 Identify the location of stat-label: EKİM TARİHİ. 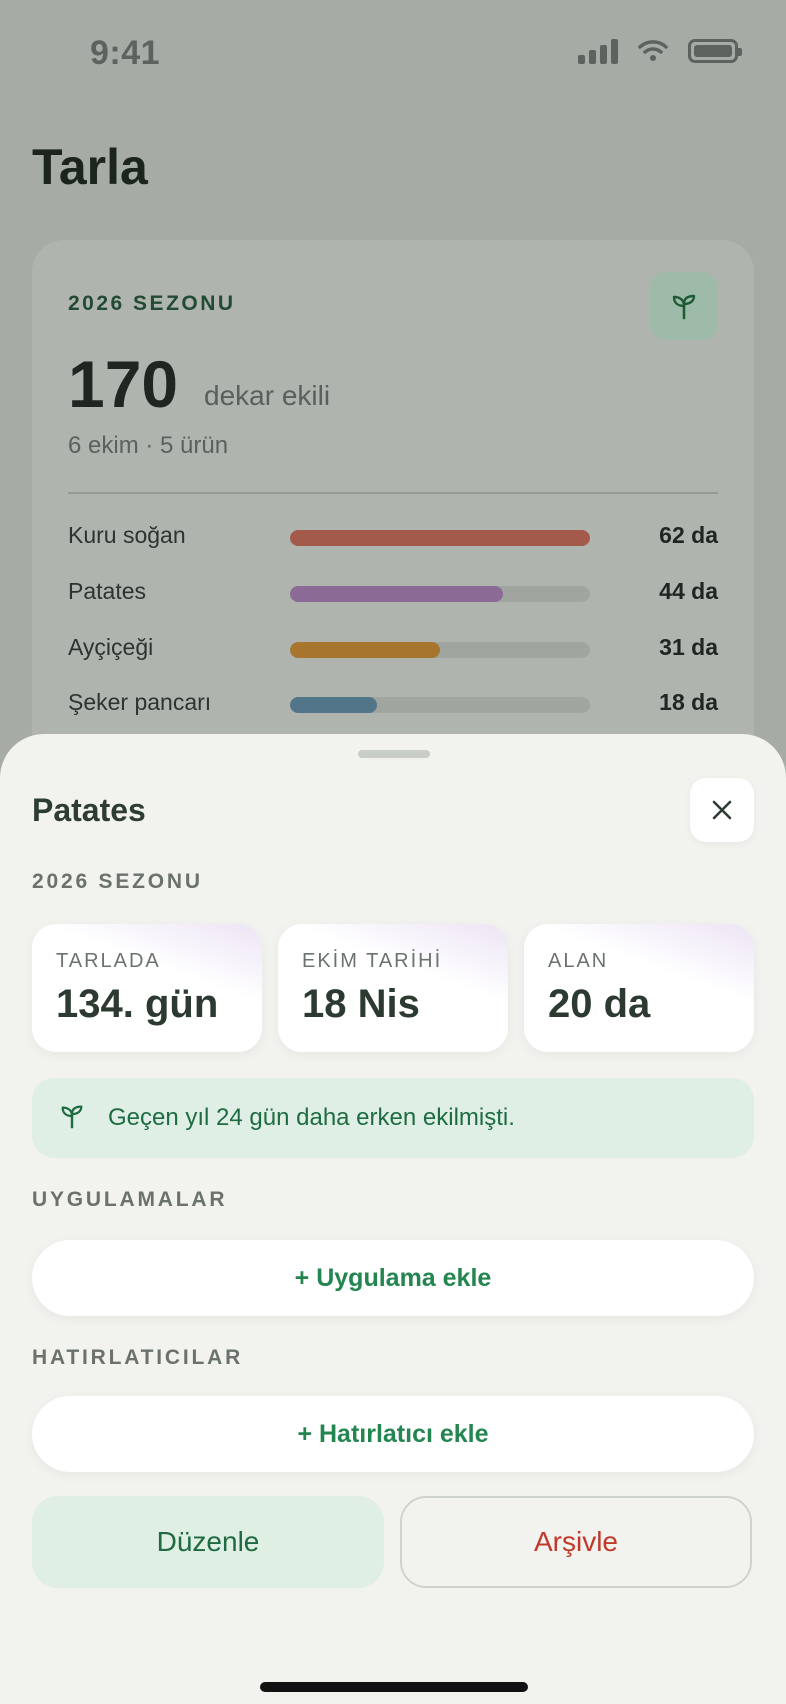
(372, 961).